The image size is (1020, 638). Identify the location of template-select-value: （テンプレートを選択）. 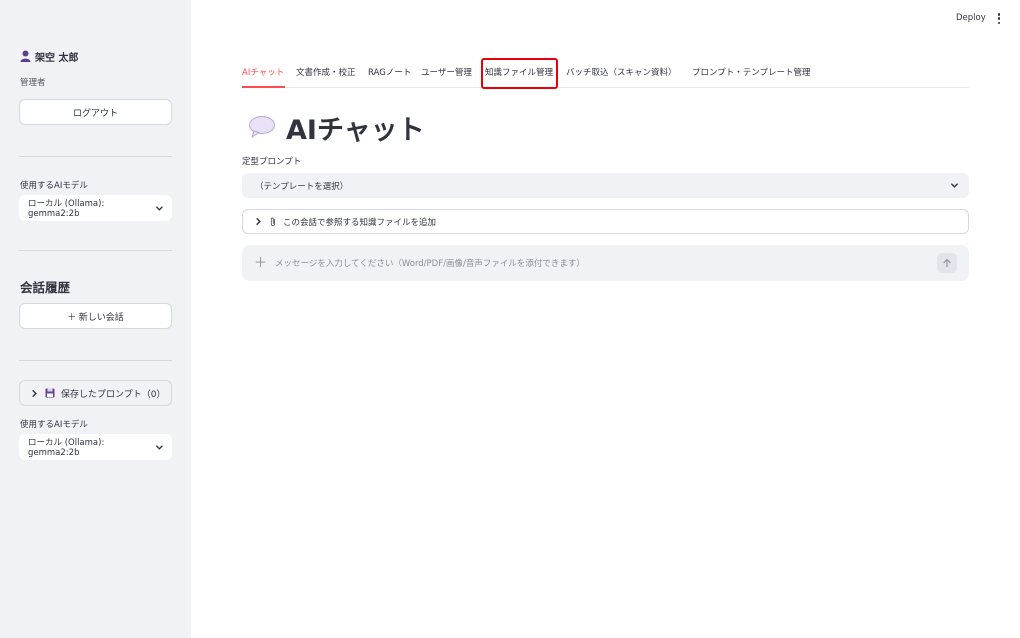
(302, 186).